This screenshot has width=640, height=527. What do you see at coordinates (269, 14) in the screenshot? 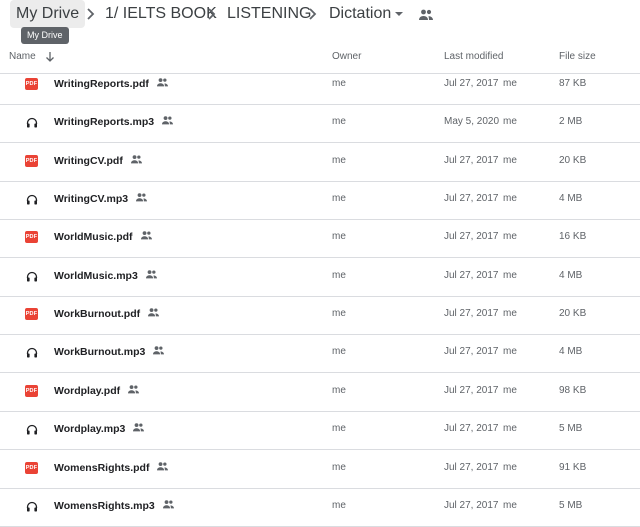
I see `breadcrumb-listening: LISTENING` at bounding box center [269, 14].